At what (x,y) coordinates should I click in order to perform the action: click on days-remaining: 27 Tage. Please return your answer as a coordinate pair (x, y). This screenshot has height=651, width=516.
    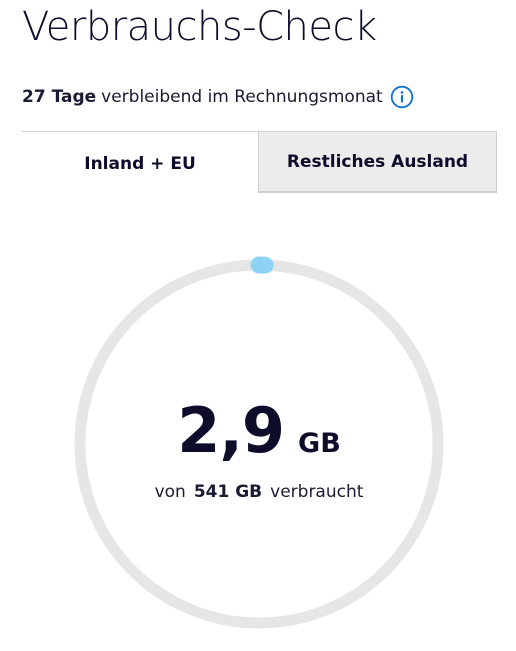
    Looking at the image, I should click on (59, 97).